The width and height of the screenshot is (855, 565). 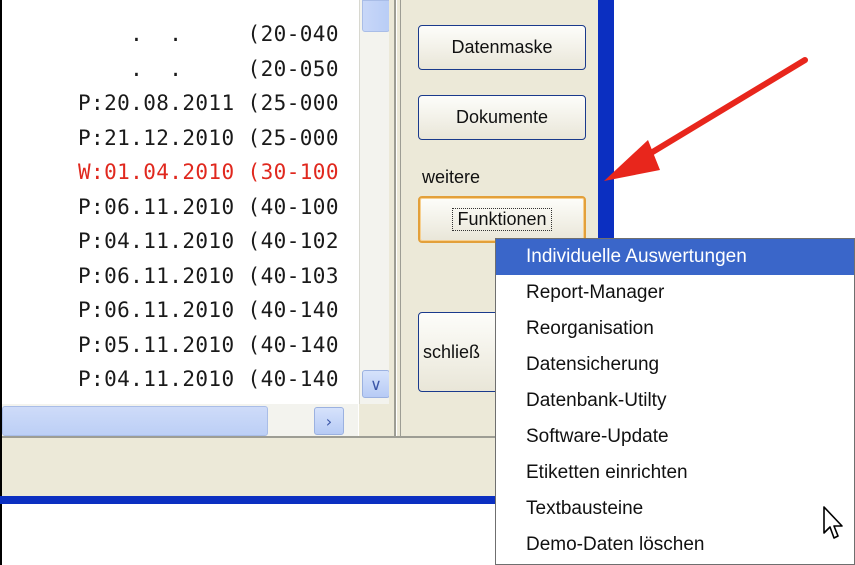 I want to click on menu-item: Datenbank-Utilty, so click(x=675, y=401).